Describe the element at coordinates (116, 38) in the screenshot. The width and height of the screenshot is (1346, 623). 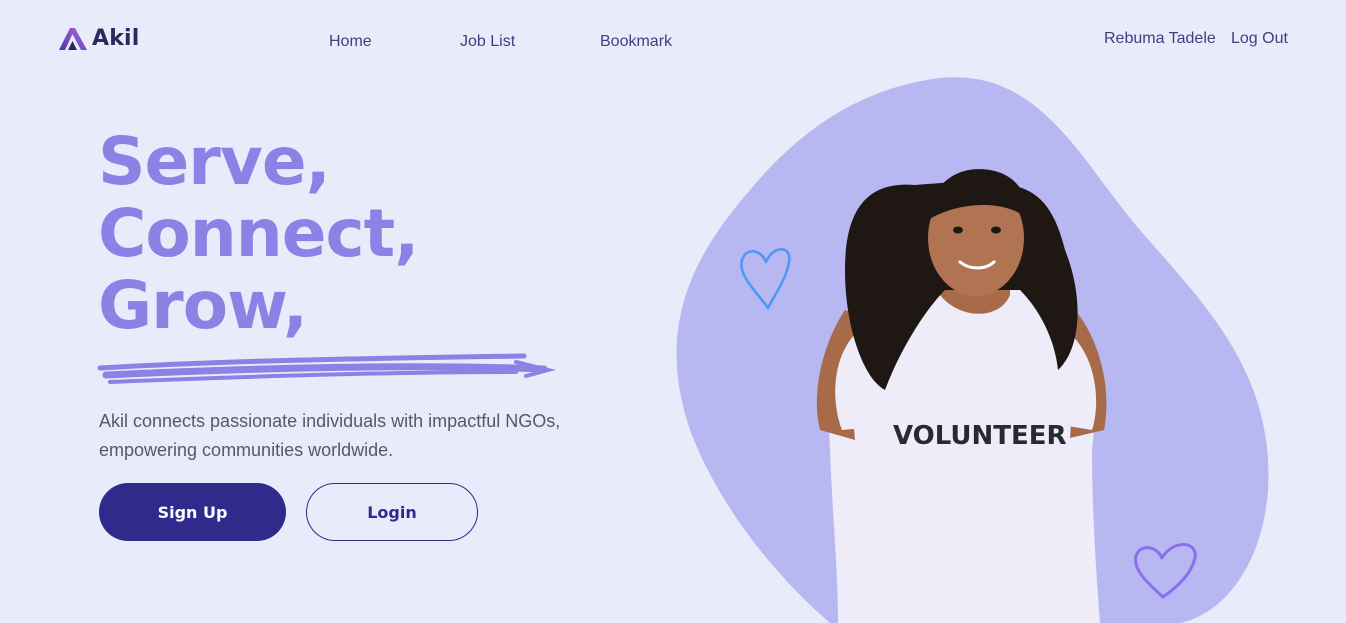
I see `brand-name: Akil` at that location.